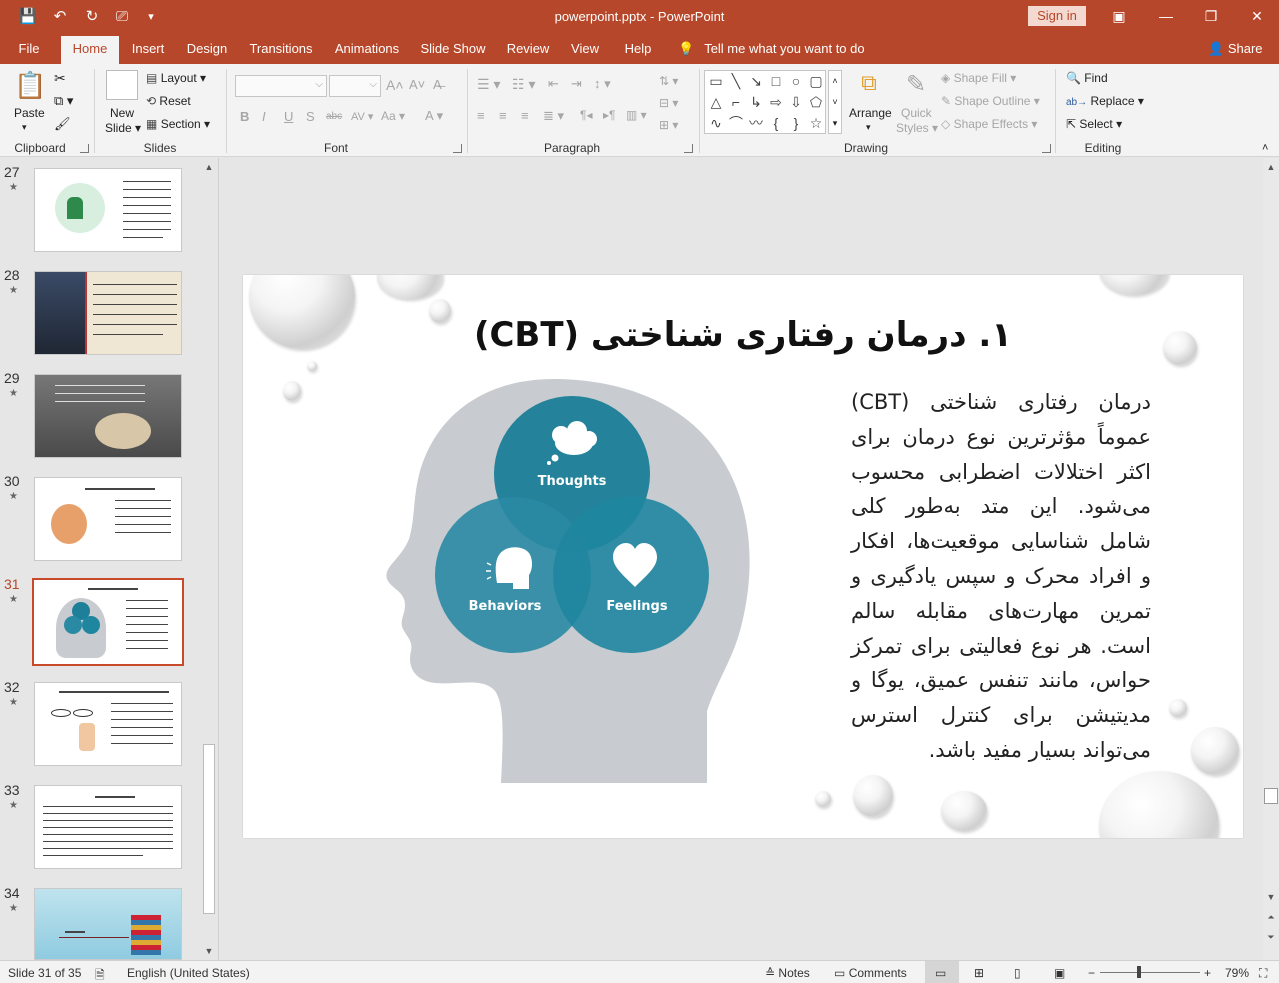  I want to click on line-shape-icon: ╲, so click(736, 81).